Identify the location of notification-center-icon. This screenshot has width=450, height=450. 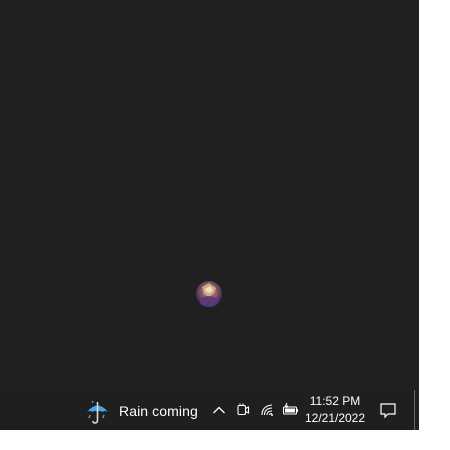
(388, 411).